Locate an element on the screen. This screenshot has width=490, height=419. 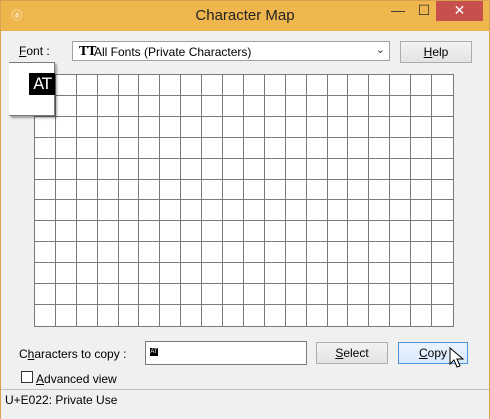
close-button: ✕ is located at coordinates (459, 11).